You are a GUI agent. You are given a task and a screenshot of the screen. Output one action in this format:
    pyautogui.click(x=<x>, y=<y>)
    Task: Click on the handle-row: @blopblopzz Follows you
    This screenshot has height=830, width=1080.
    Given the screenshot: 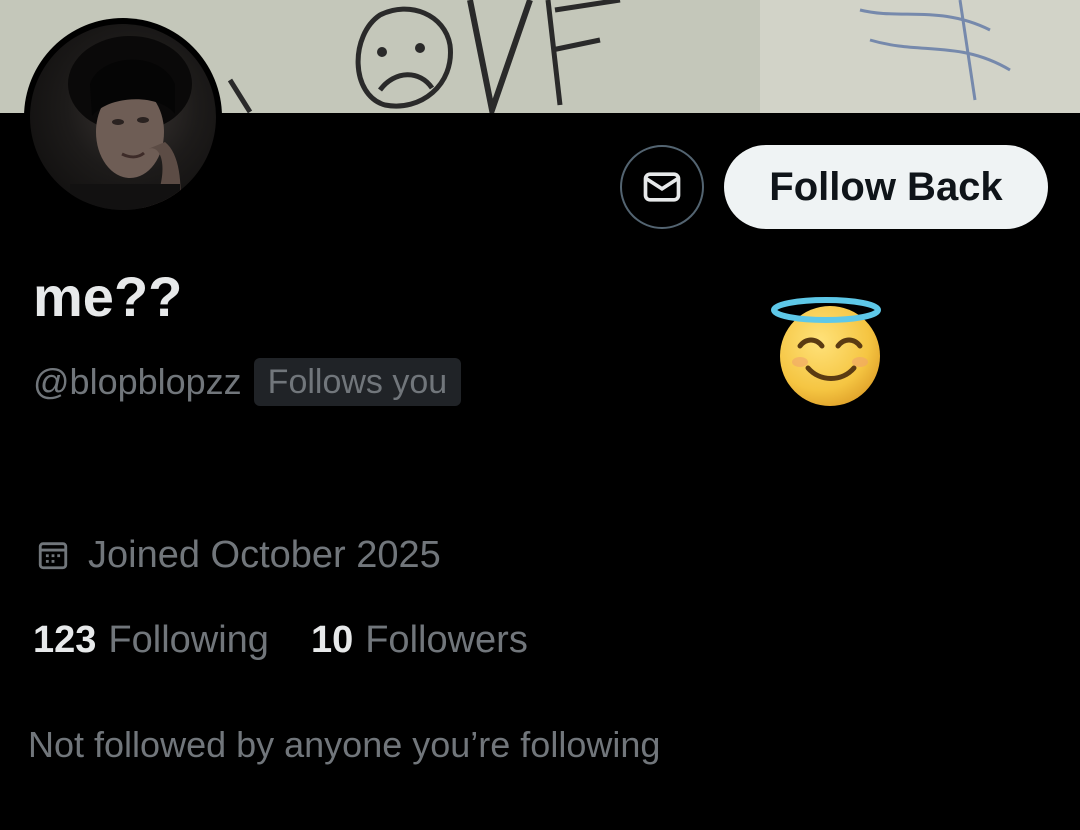 What is the action you would take?
    pyautogui.click(x=247, y=382)
    